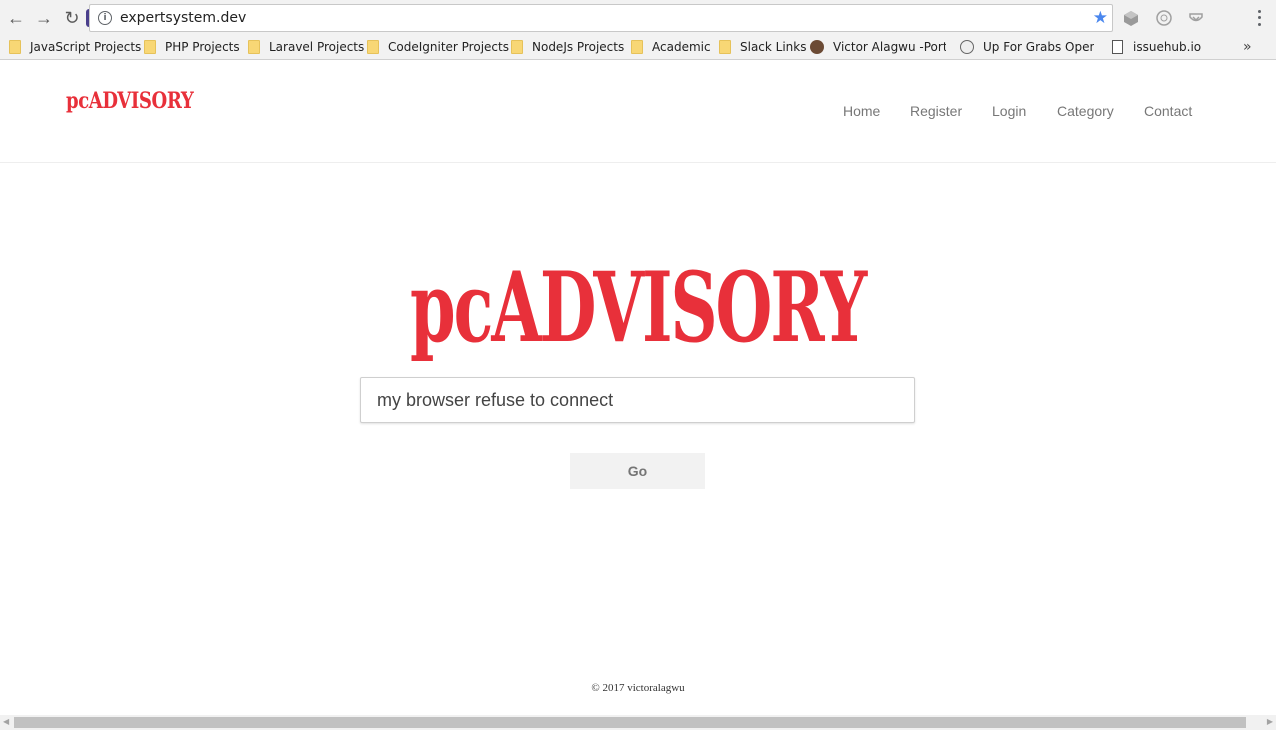  I want to click on bookmark-label: JavaScript Projects, so click(86, 47).